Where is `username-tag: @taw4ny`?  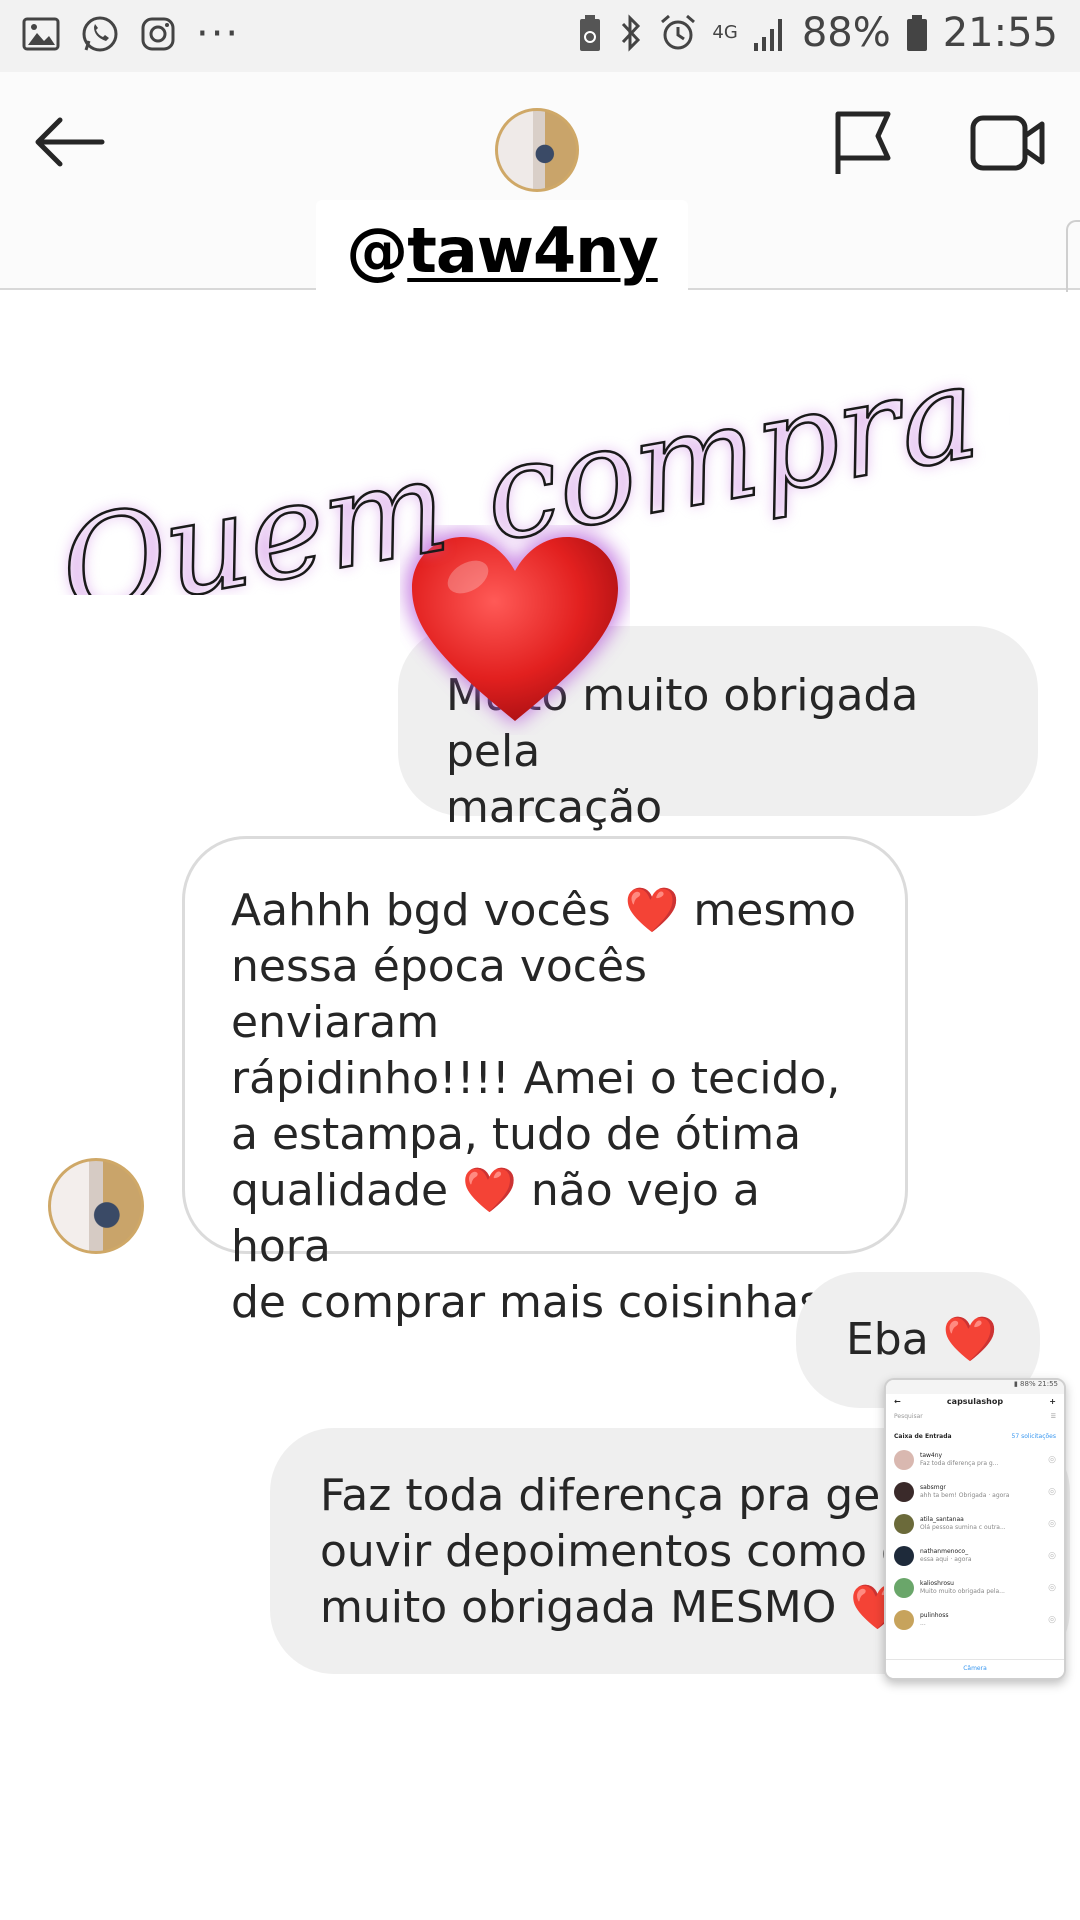
username-tag: @taw4ny is located at coordinates (502, 250).